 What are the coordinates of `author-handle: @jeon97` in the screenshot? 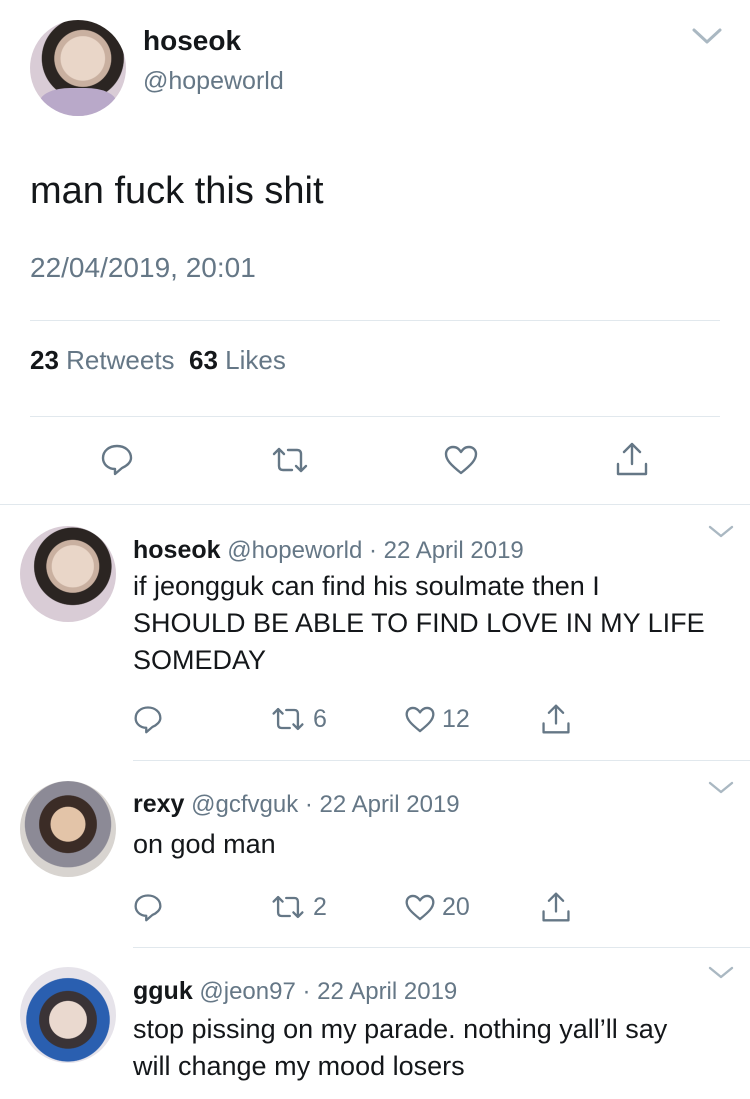 It's located at (247, 991).